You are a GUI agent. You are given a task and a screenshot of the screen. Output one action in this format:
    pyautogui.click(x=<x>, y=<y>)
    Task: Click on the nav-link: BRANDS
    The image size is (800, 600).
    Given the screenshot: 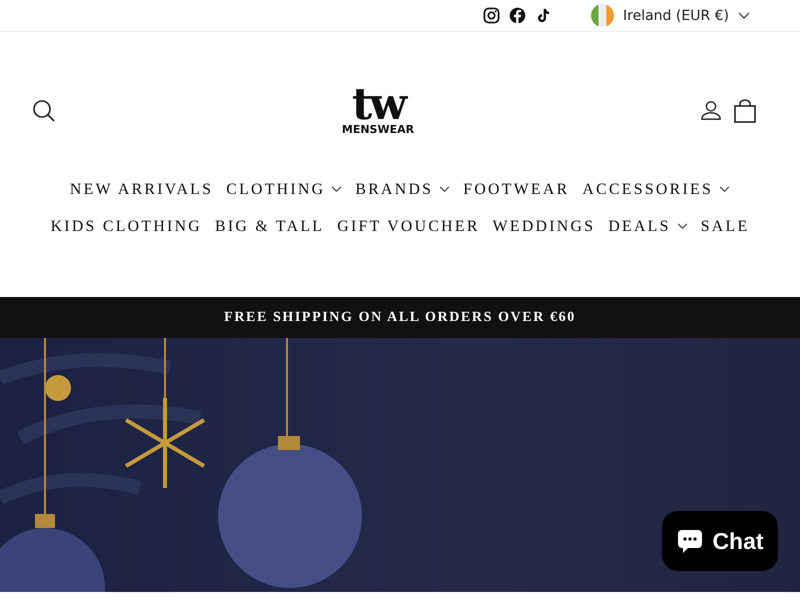 What is the action you would take?
    pyautogui.click(x=402, y=189)
    